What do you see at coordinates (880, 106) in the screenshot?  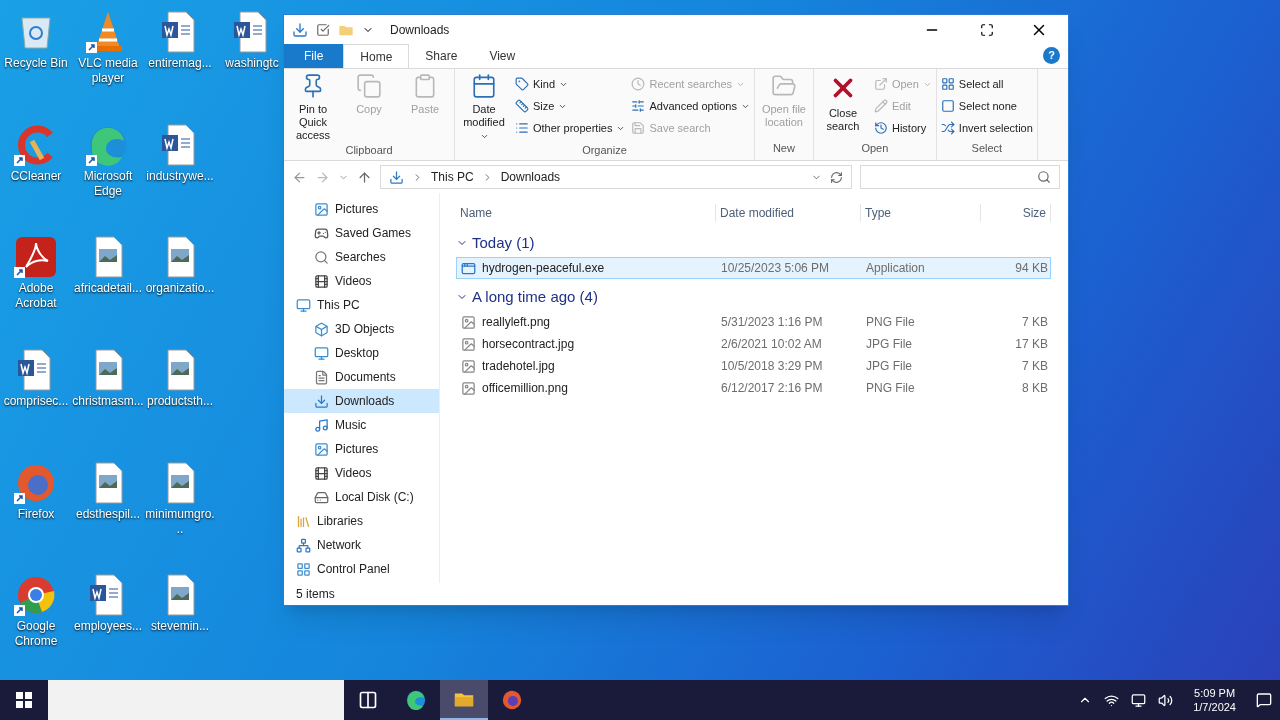 I see `pencil-icon` at bounding box center [880, 106].